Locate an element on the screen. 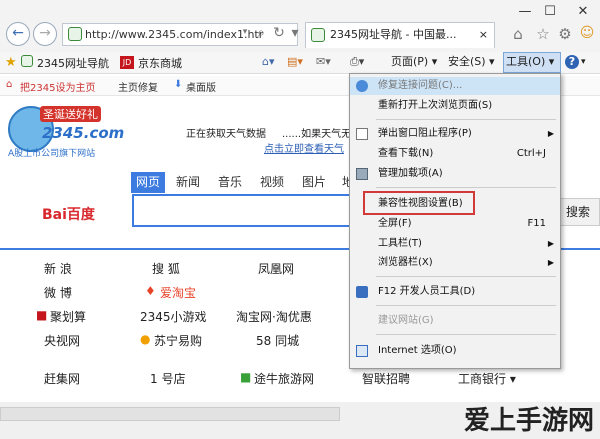 This screenshot has height=439, width=600. brand-text: 2345.com is located at coordinates (83, 133).